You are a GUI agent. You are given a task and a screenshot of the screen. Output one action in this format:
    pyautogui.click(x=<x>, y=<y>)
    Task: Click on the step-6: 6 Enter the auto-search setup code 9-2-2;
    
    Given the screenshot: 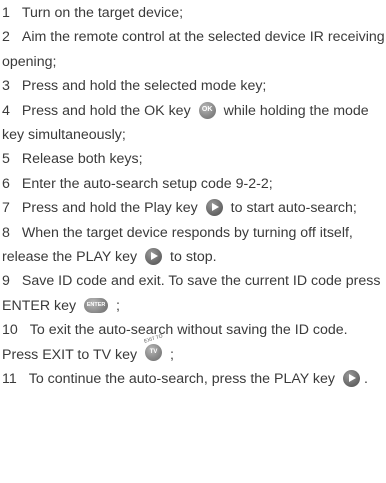 What is the action you would take?
    pyautogui.click(x=194, y=184)
    